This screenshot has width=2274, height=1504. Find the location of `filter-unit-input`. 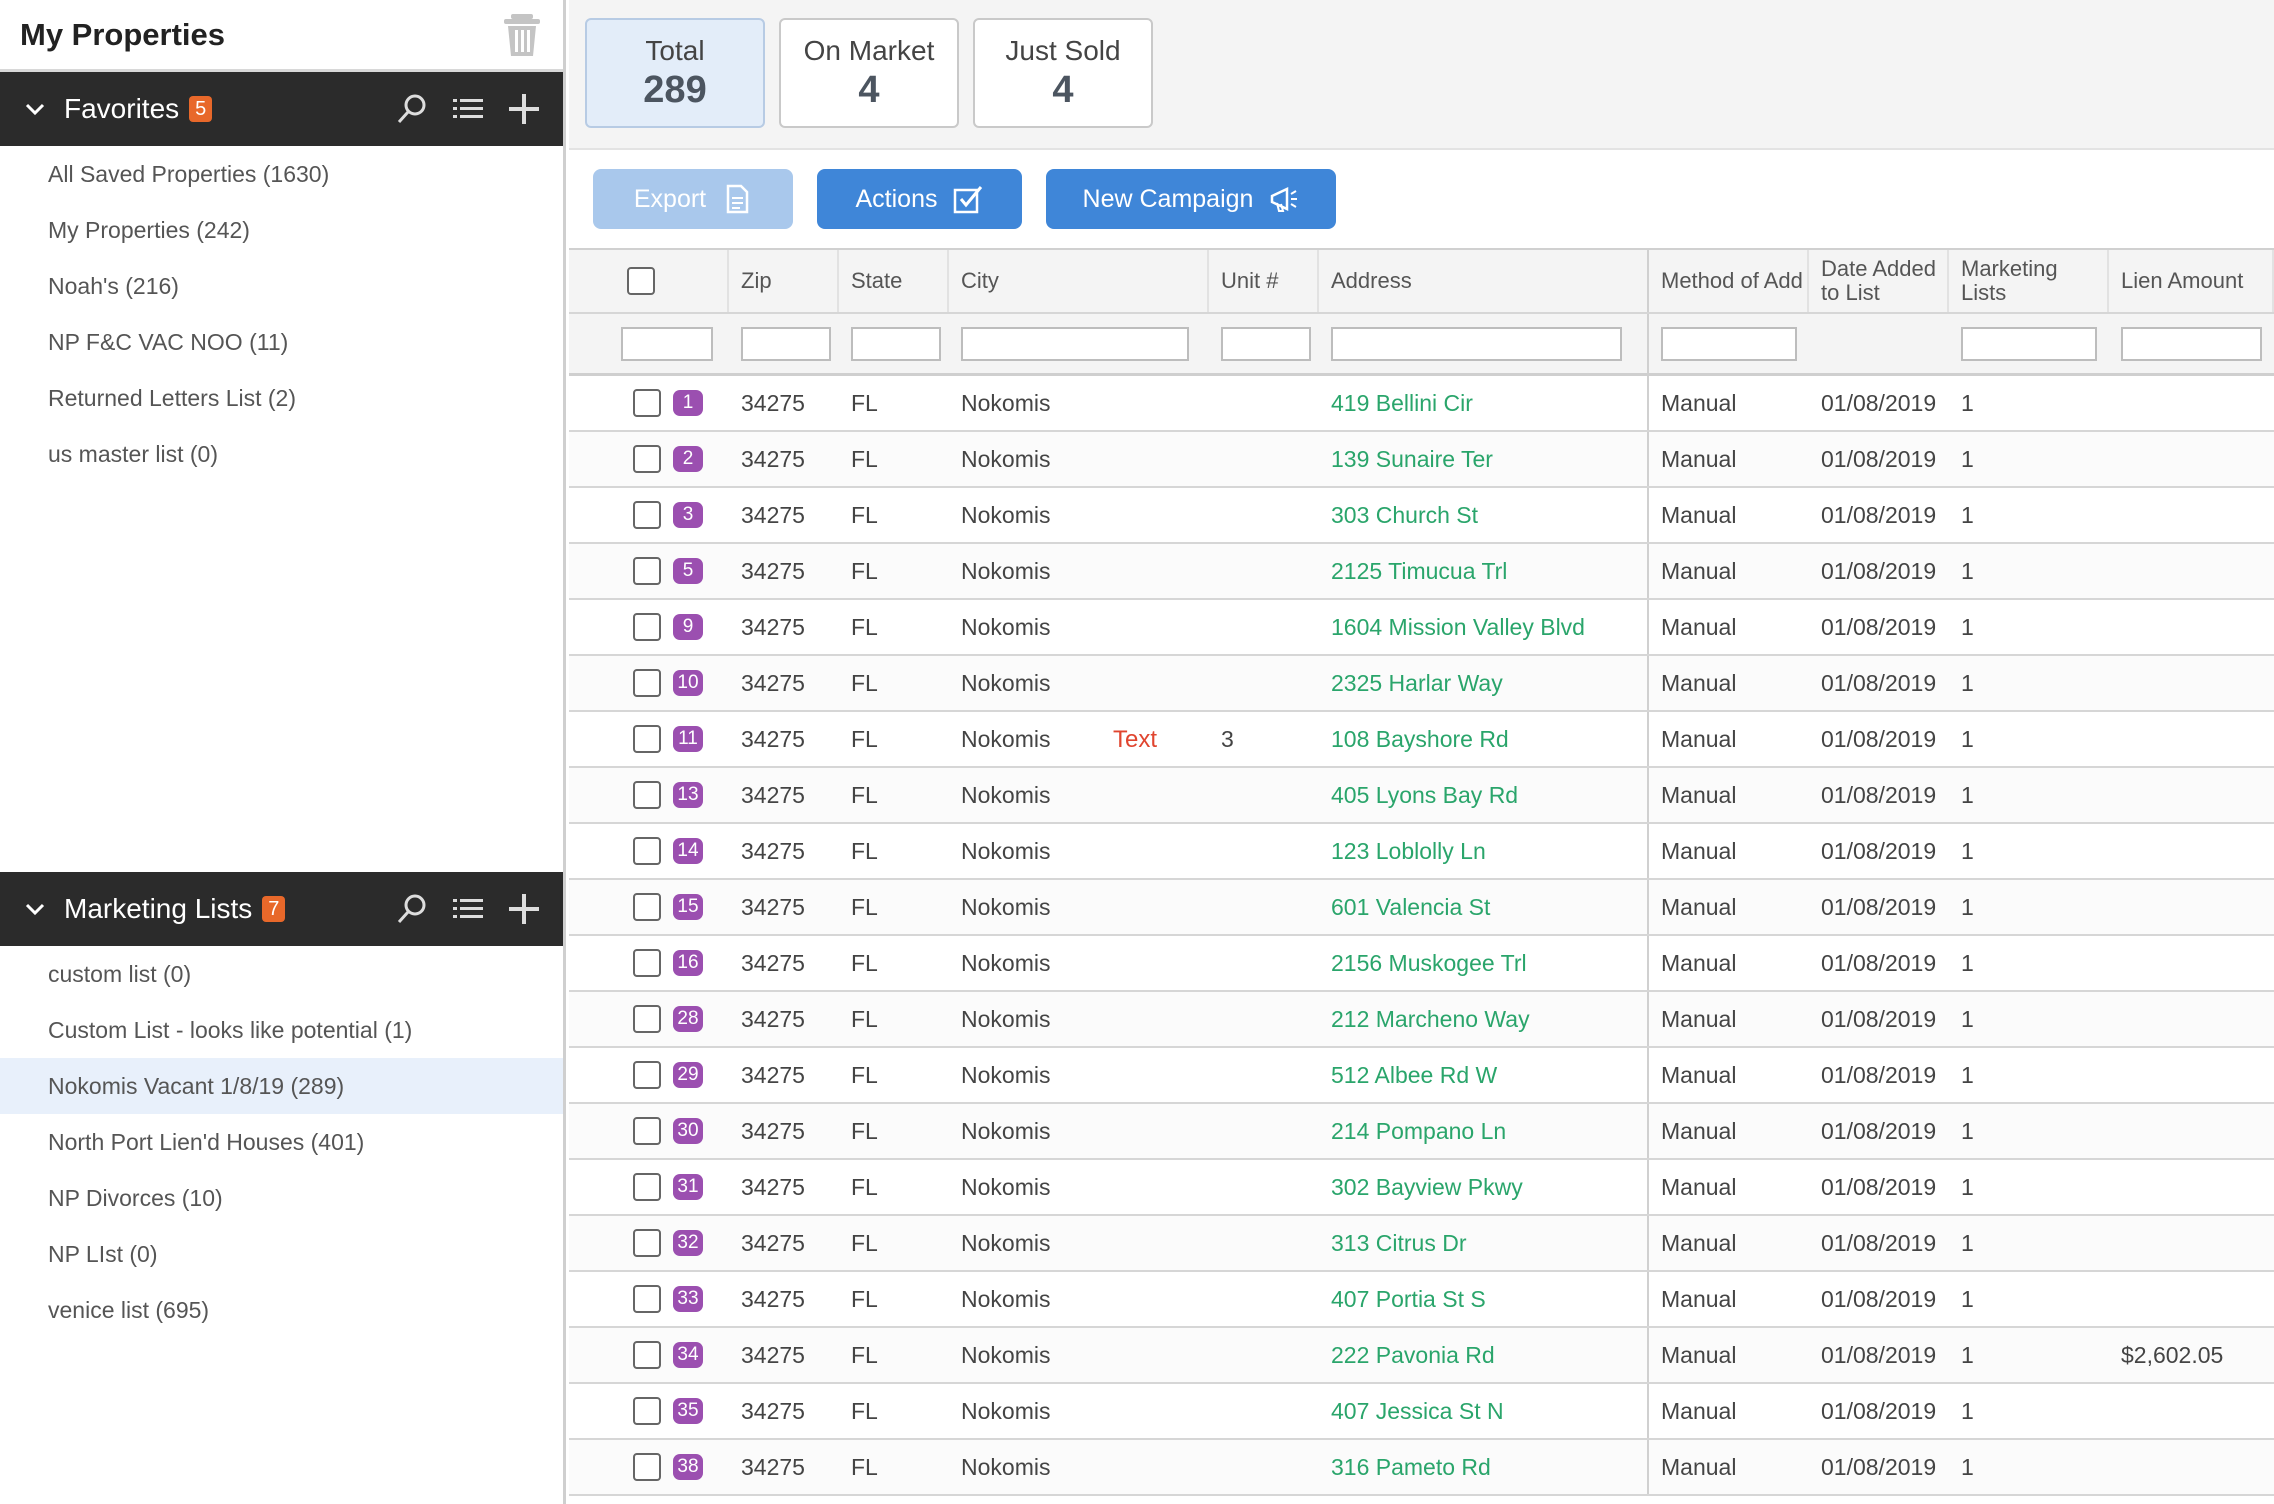

filter-unit-input is located at coordinates (1266, 343).